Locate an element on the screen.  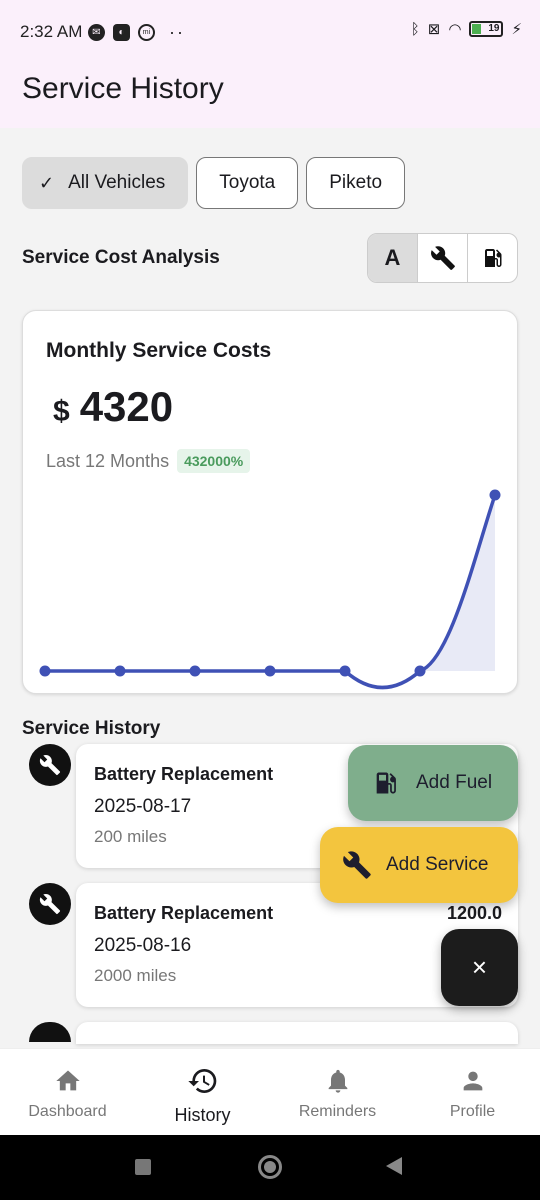
system-icons: ᛒ ⊠ ◠ 19 ⚡ is located at coordinates (466, 29).